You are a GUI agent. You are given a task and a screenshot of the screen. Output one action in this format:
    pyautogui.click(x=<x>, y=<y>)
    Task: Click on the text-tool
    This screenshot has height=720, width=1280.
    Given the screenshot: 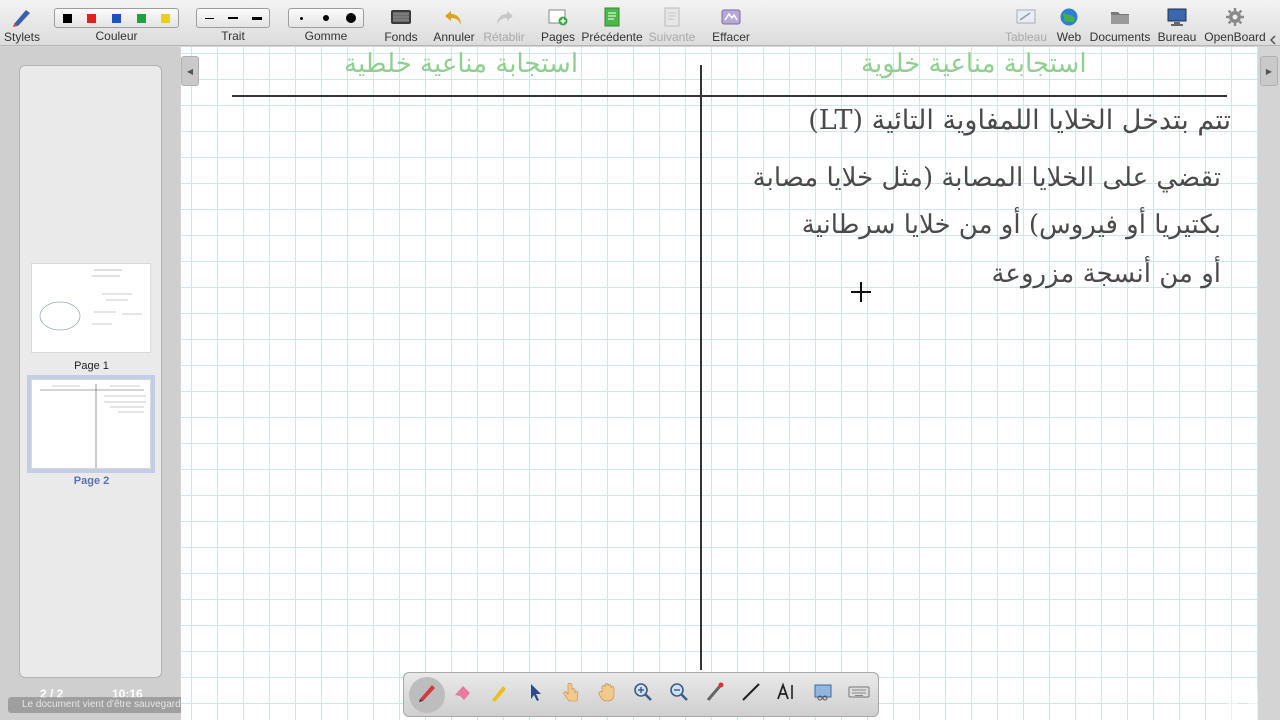 What is the action you would take?
    pyautogui.click(x=787, y=695)
    